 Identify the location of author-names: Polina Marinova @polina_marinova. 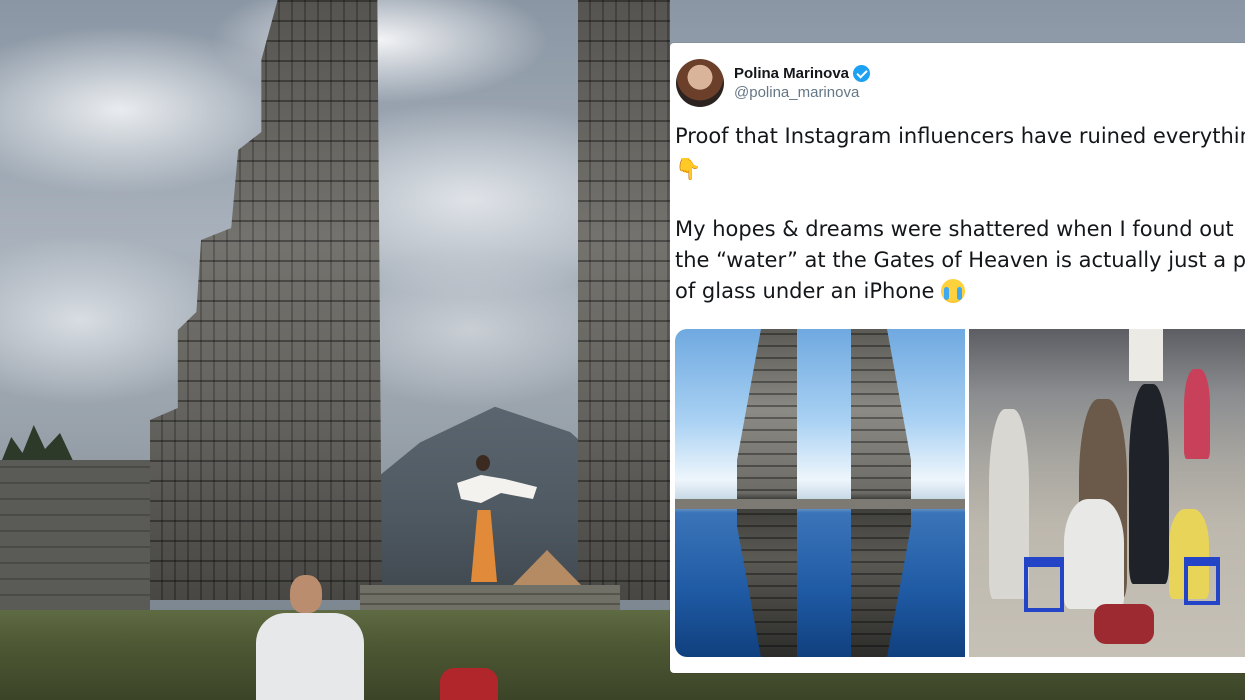
(802, 83).